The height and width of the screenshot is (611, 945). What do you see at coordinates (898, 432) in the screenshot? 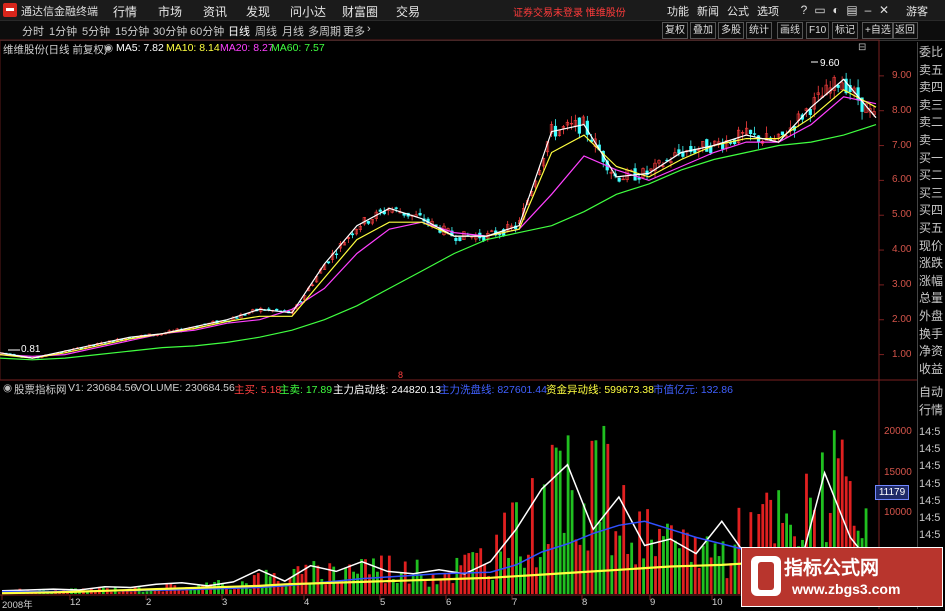
I see `volume-tick-label: 20000` at bounding box center [898, 432].